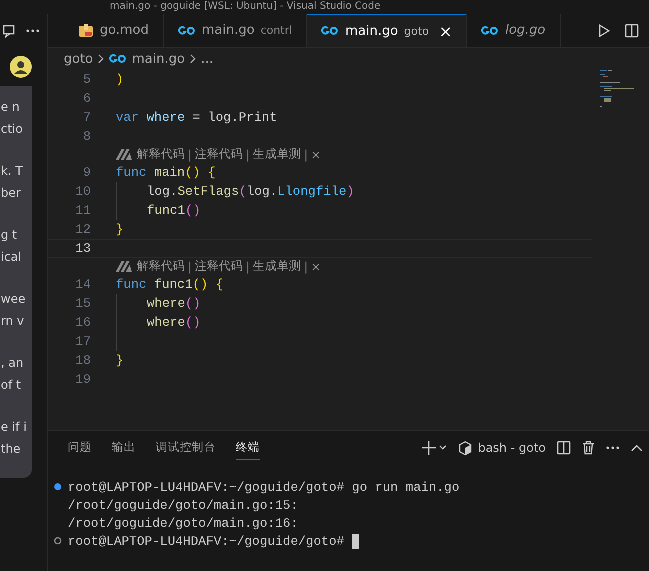 This screenshot has height=571, width=649. What do you see at coordinates (10, 31) in the screenshot?
I see `chat-edit-icon` at bounding box center [10, 31].